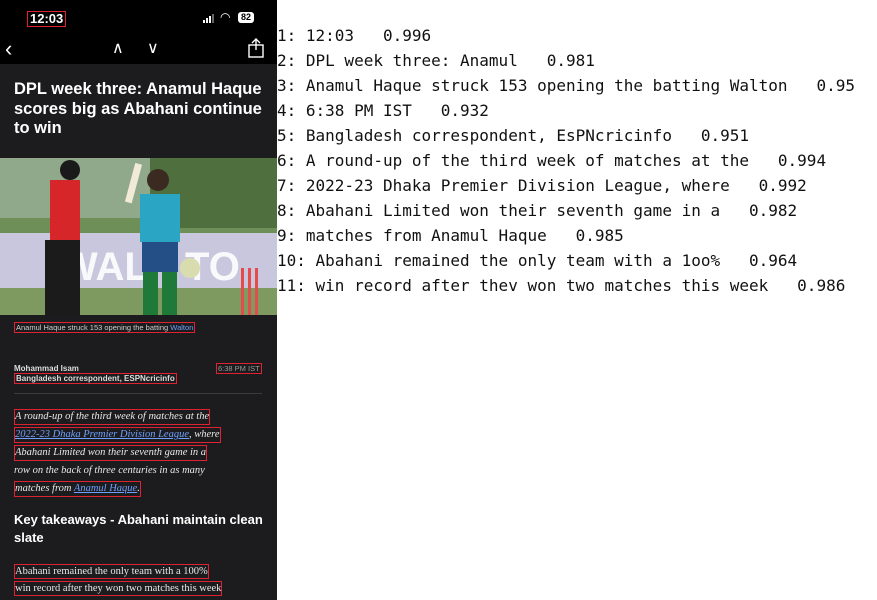  Describe the element at coordinates (138, 236) in the screenshot. I see `article-hero-image: WAL TO` at that location.